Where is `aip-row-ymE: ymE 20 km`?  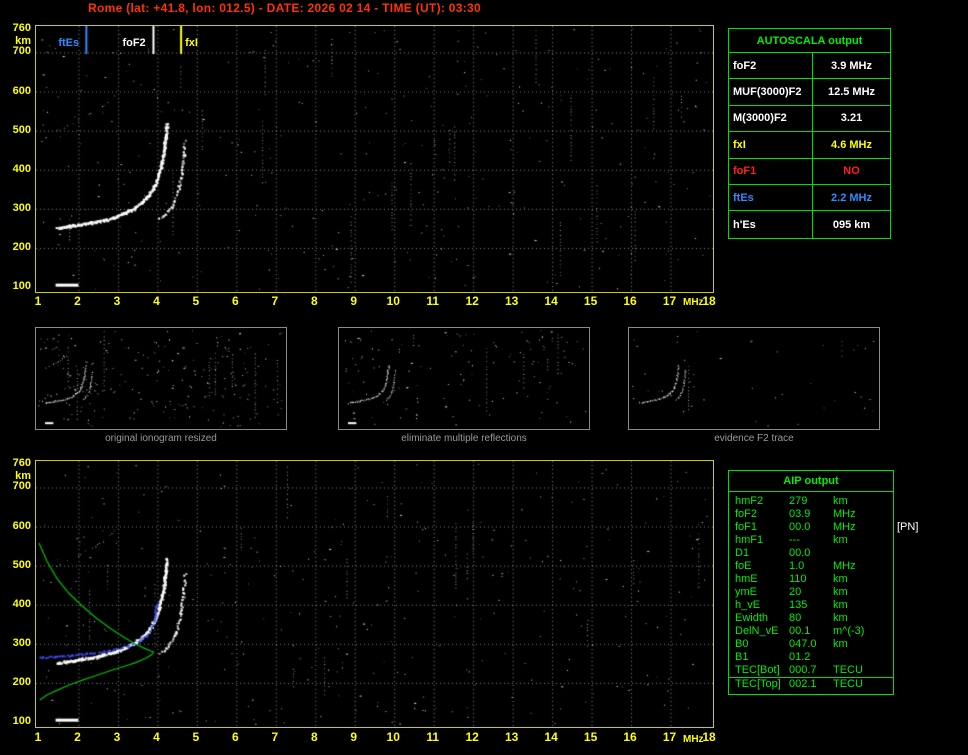 aip-row-ymE: ymE 20 km is located at coordinates (811, 592).